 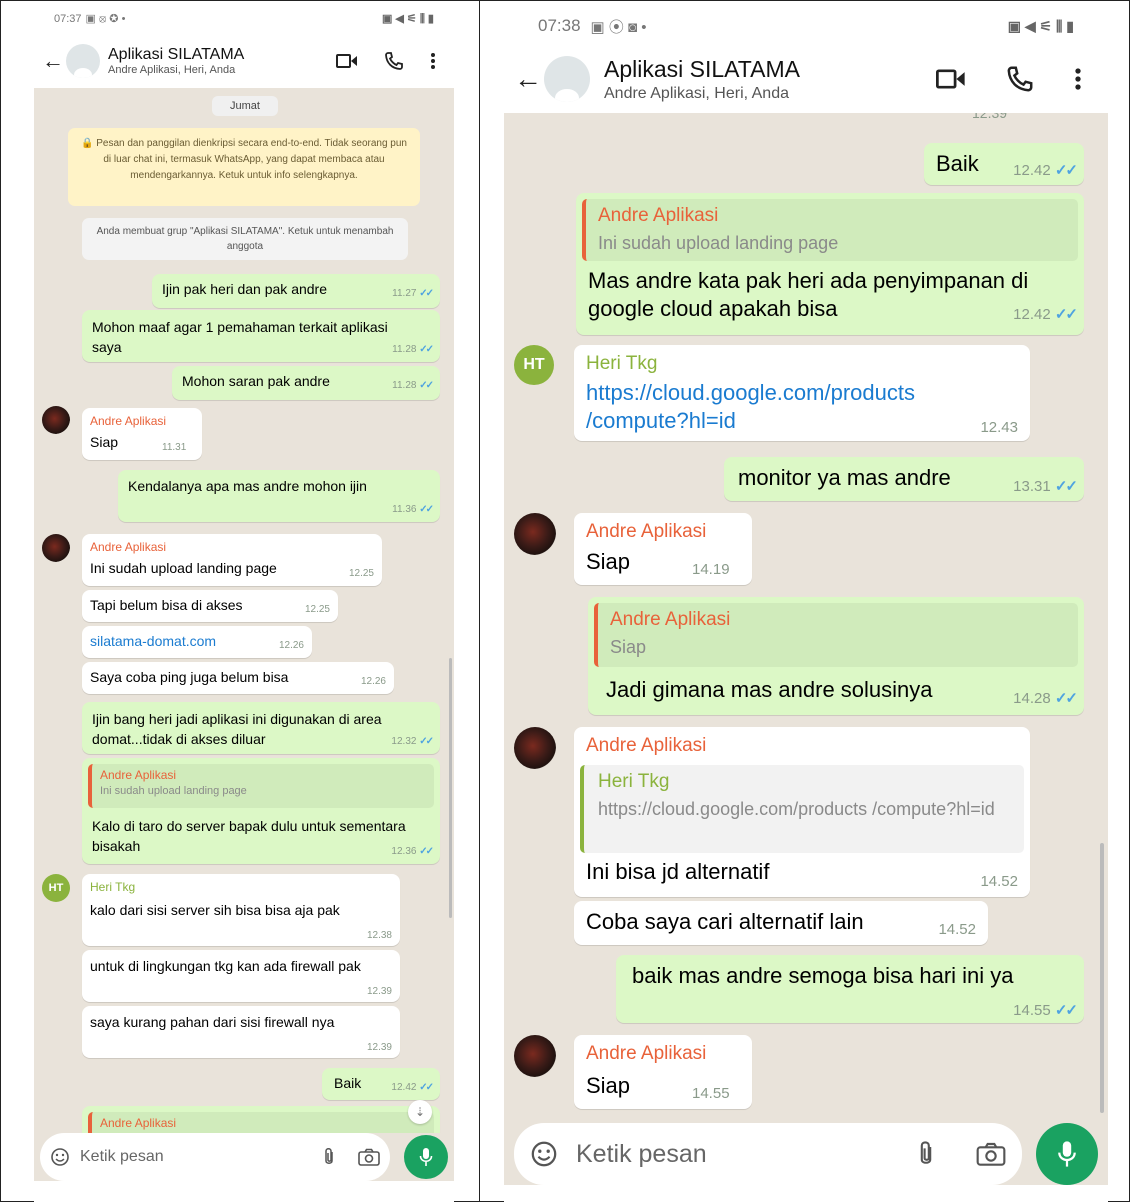 What do you see at coordinates (210, 606) in the screenshot?
I see `message-bubble: Tapi belum bisa di akses 12.25` at bounding box center [210, 606].